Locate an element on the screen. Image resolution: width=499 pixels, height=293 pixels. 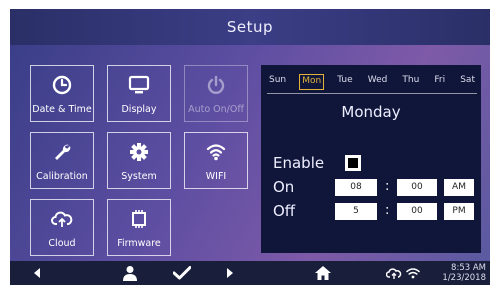
power-icon is located at coordinates (216, 85).